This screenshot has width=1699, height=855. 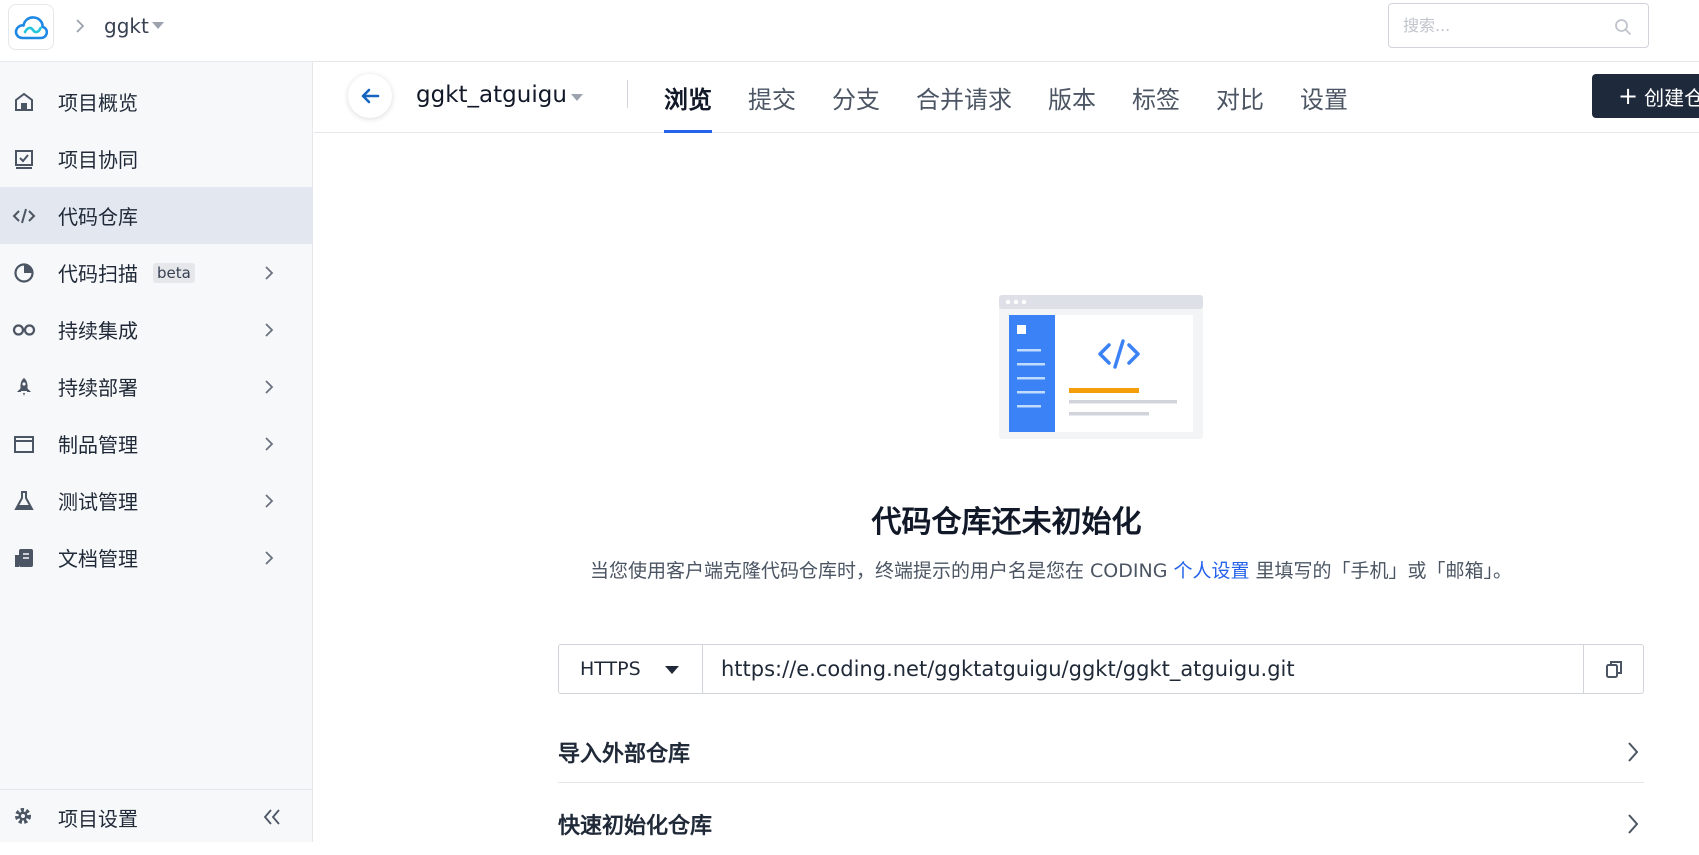 What do you see at coordinates (1381, 571) in the screenshot?
I see `desc-text: 里填写的「手机」或「邮箱」。` at bounding box center [1381, 571].